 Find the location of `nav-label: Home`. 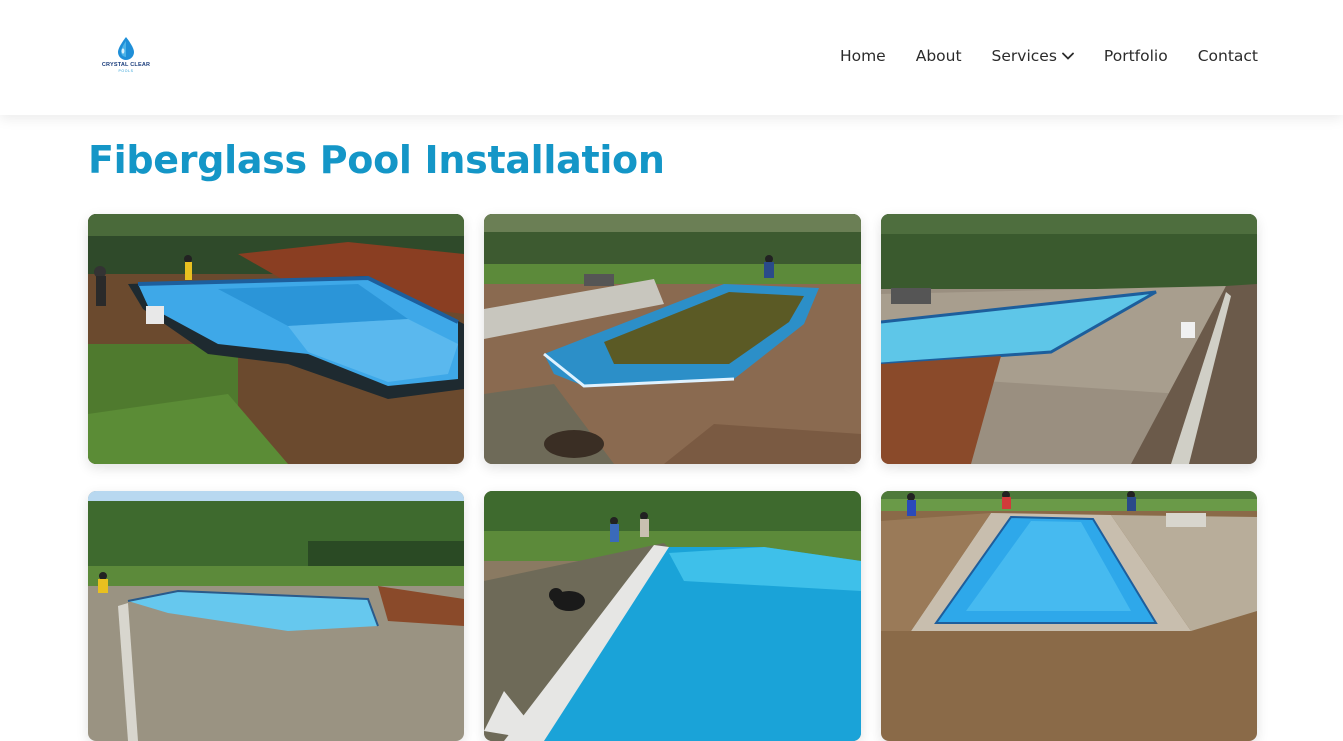

nav-label: Home is located at coordinates (862, 56).